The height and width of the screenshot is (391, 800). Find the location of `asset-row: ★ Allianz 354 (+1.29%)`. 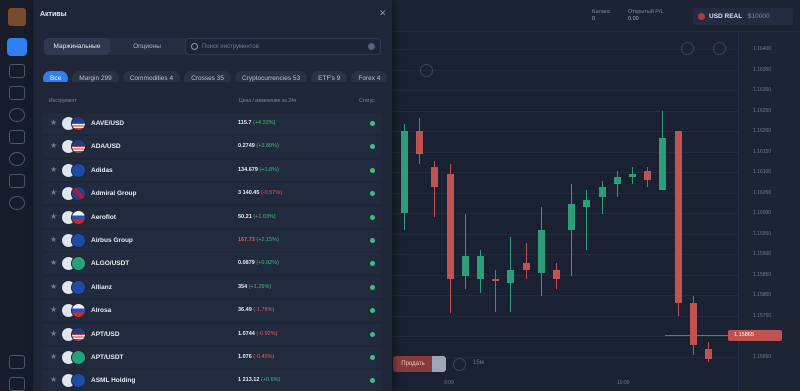

asset-row: ★ Allianz 354 (+1.29%) is located at coordinates (212, 287).